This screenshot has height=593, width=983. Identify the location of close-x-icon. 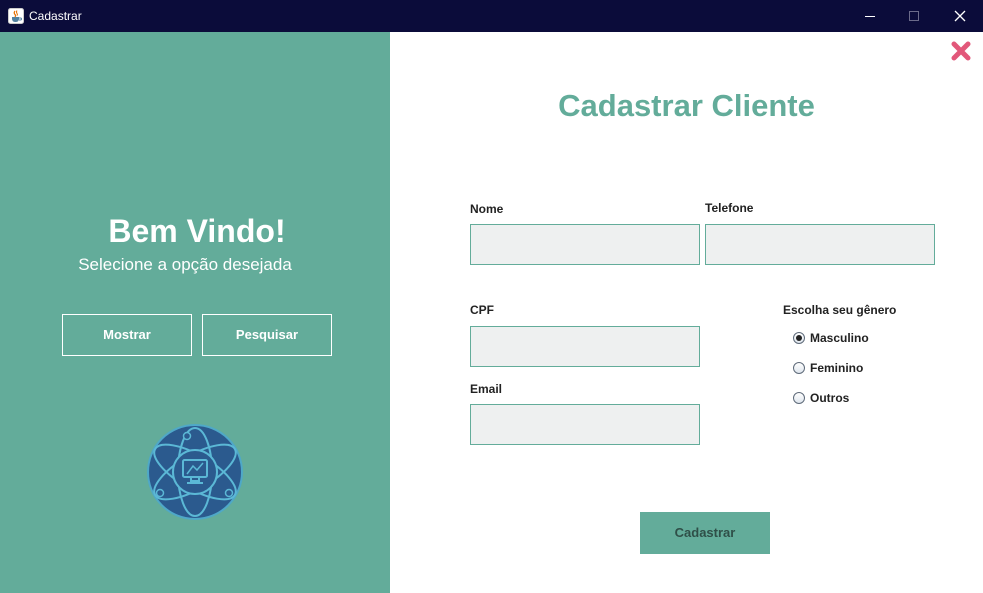
(961, 51).